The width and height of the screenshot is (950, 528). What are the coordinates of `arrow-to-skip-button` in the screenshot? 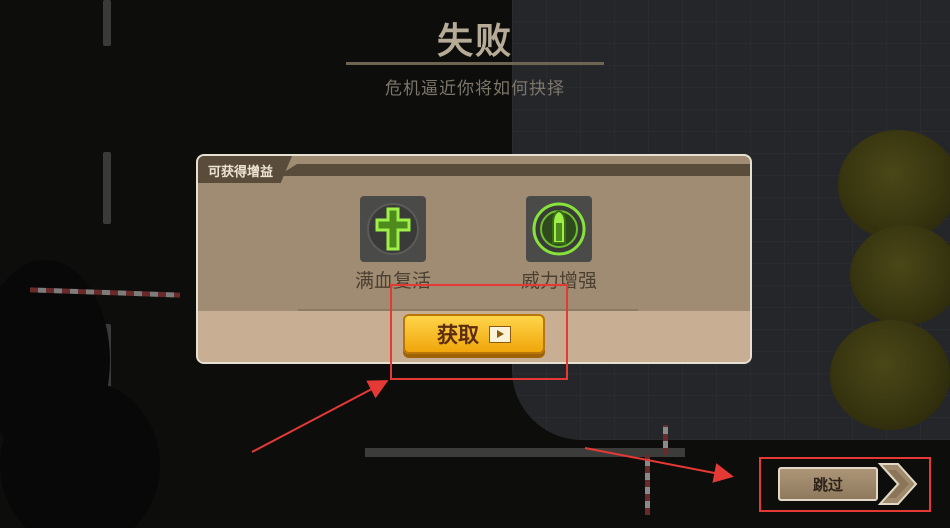 It's located at (659, 465).